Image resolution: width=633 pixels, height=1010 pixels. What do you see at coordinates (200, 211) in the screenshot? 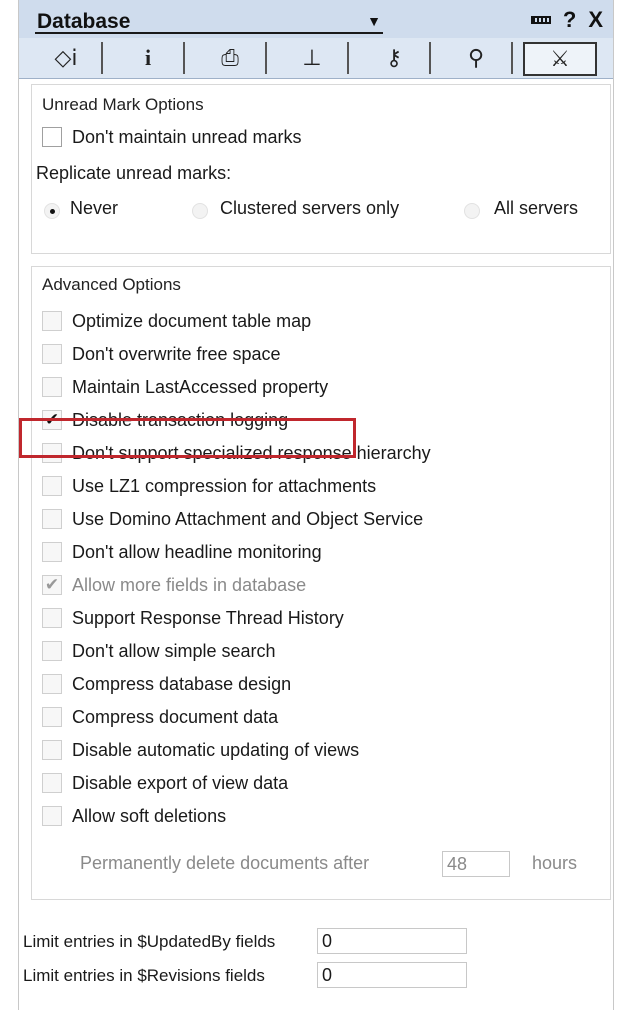
I see `radio-clustered` at bounding box center [200, 211].